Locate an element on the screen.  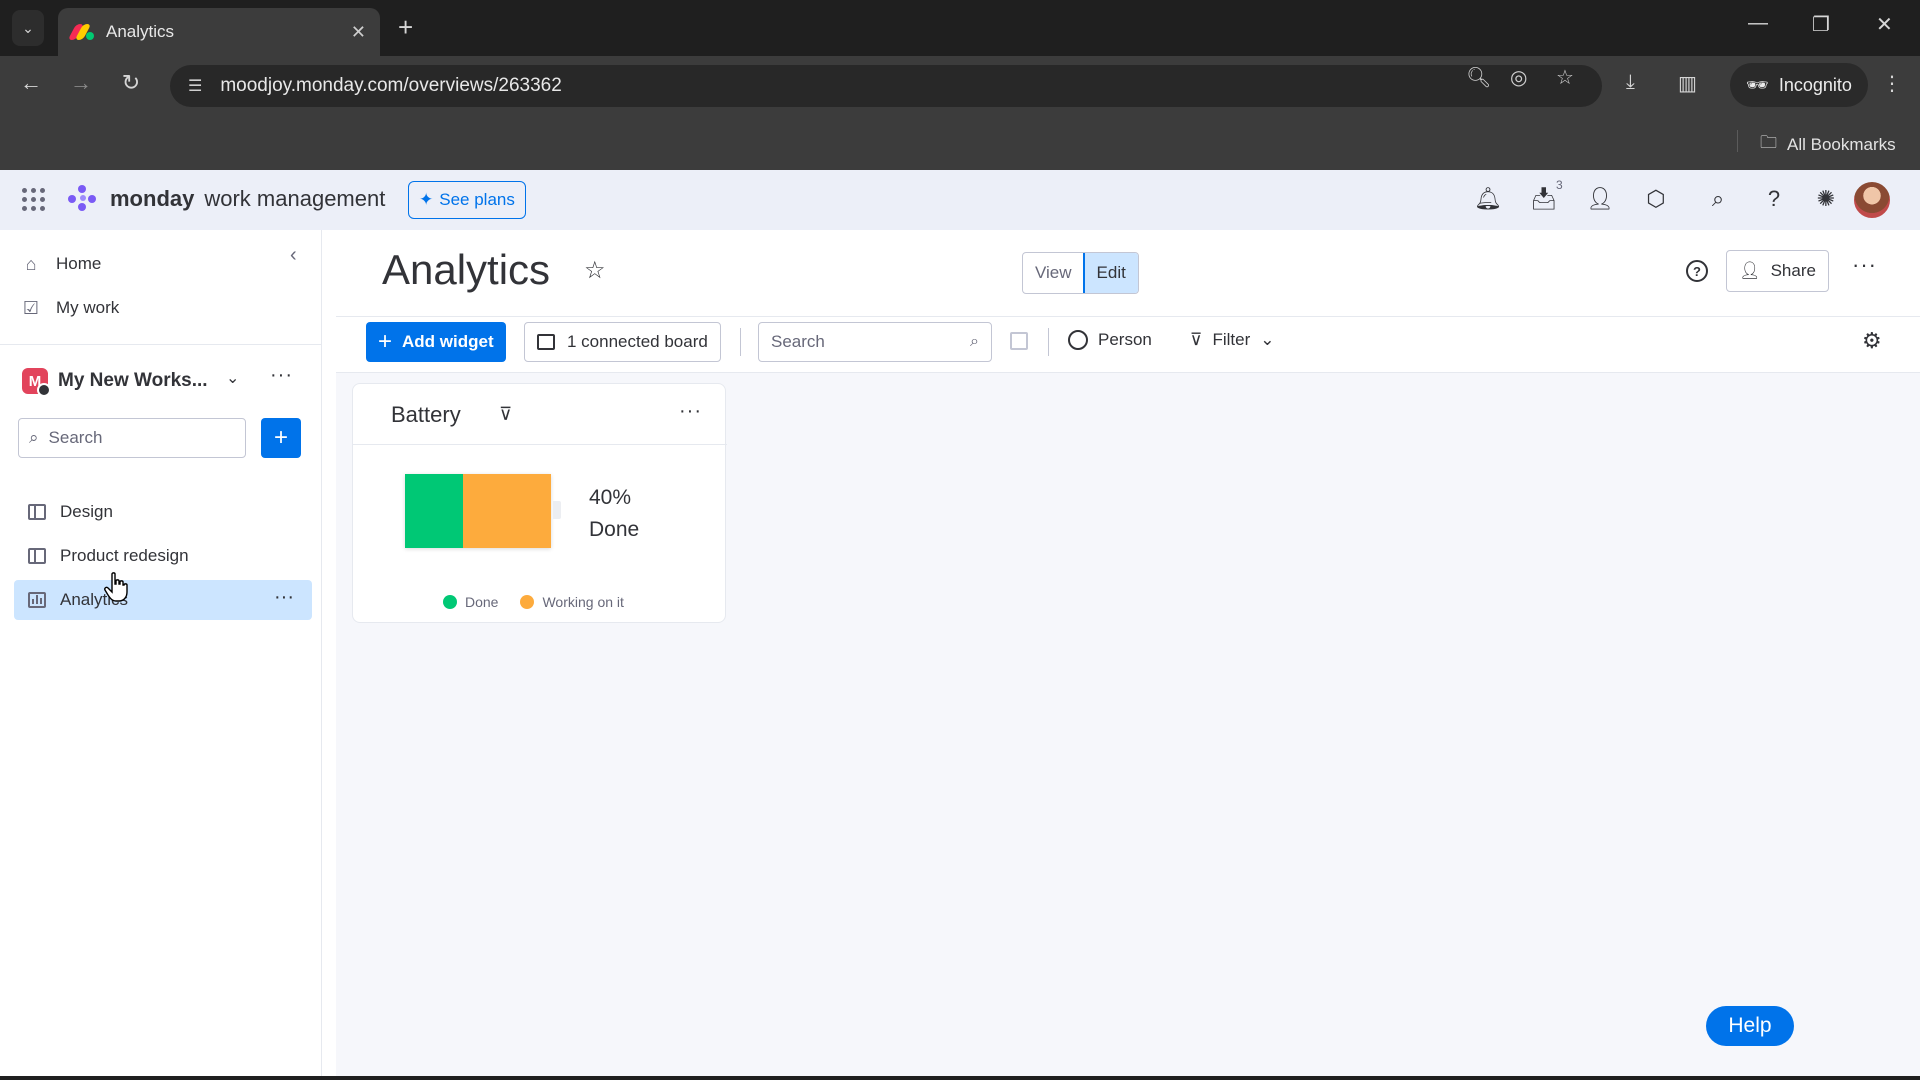
edit-mode-button: Edit is located at coordinates (1110, 273).